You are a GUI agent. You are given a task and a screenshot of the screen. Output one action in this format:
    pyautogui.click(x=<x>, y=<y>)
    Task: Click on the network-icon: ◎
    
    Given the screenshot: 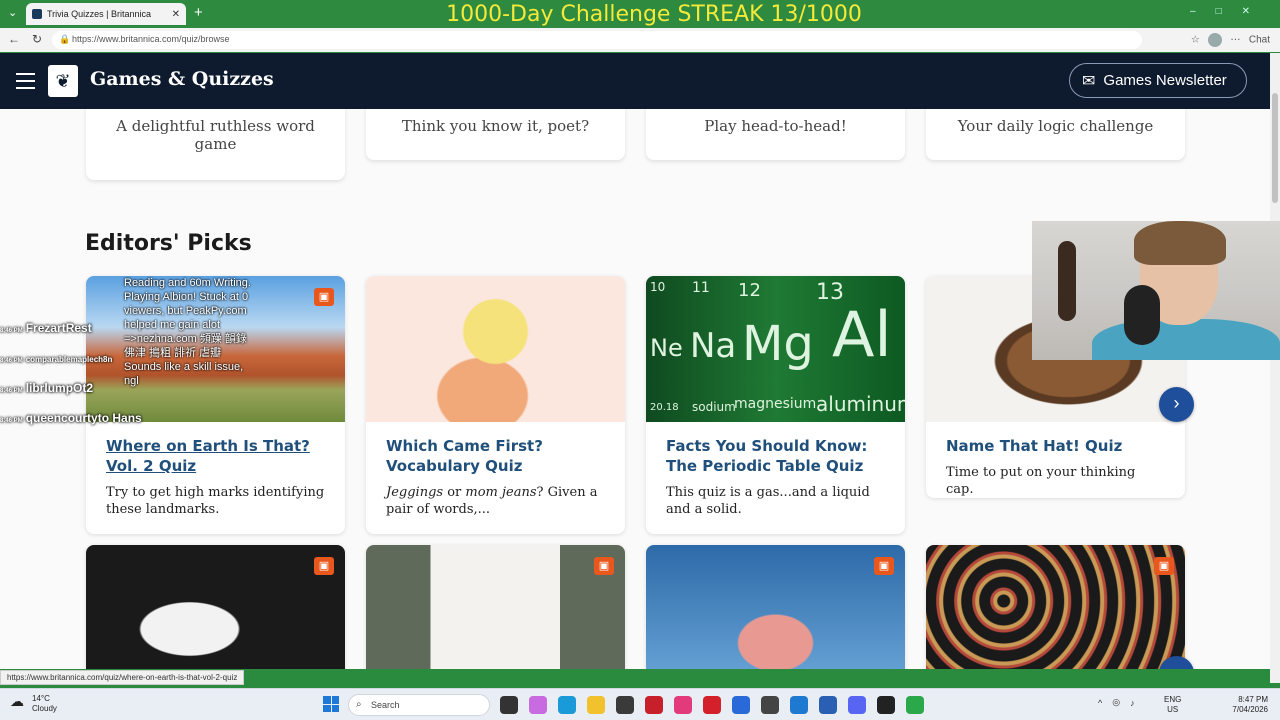 What is the action you would take?
    pyautogui.click(x=1116, y=702)
    